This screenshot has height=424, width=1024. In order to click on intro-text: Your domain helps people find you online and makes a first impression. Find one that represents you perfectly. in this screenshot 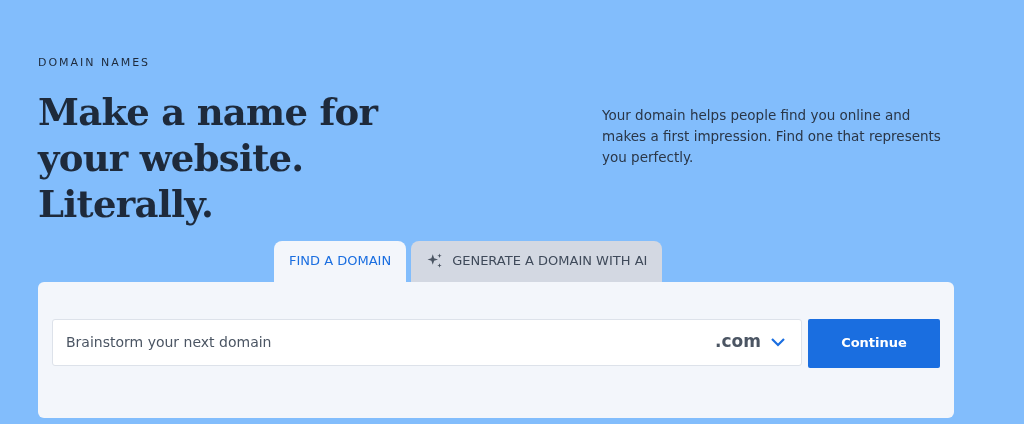, I will do `click(772, 136)`.